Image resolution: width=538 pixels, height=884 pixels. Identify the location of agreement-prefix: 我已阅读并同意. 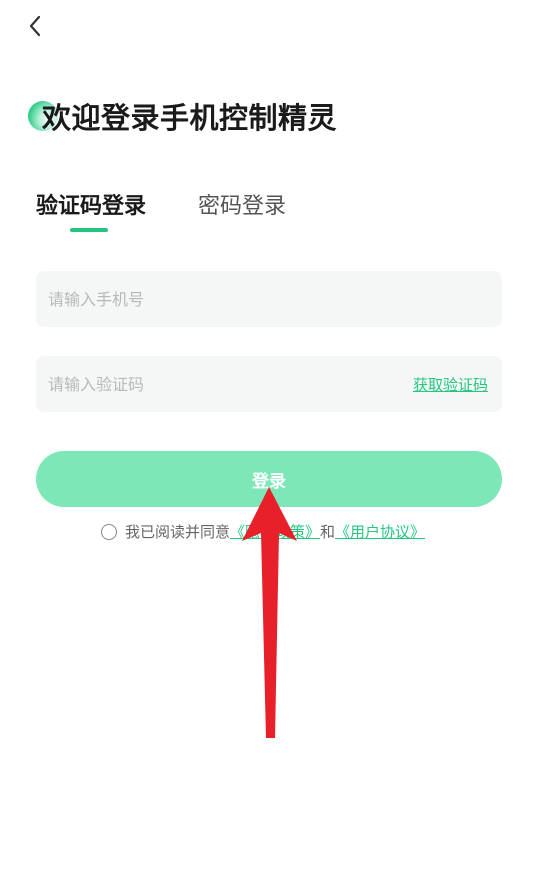
(178, 532).